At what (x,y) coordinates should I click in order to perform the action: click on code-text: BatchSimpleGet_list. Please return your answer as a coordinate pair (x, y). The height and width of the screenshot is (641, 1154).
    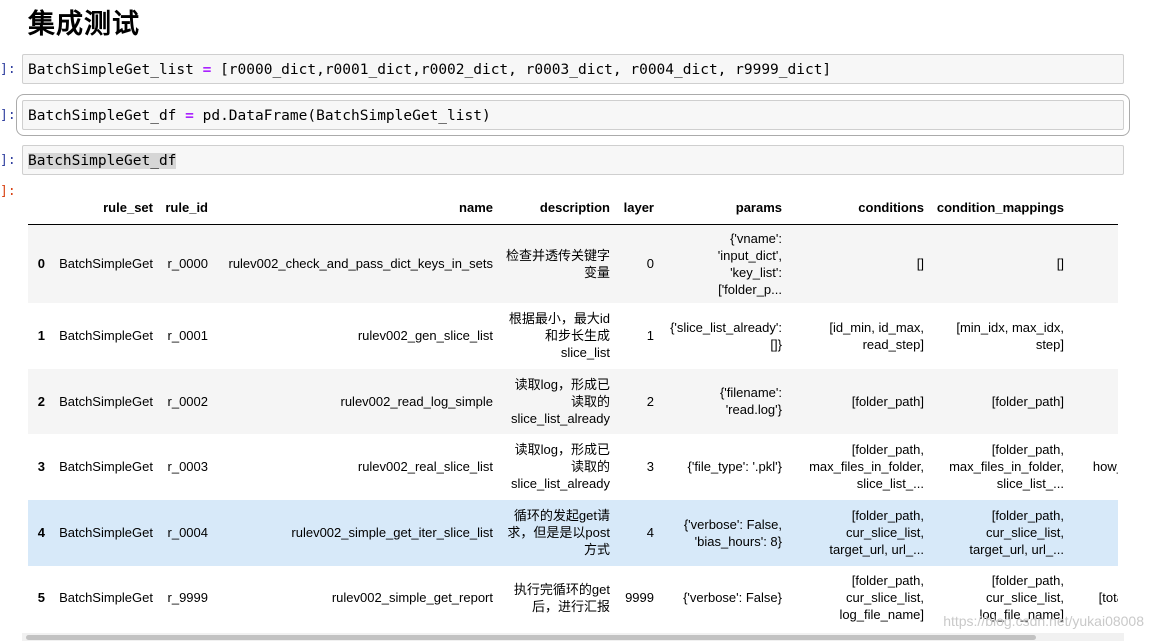
    Looking at the image, I should click on (115, 70).